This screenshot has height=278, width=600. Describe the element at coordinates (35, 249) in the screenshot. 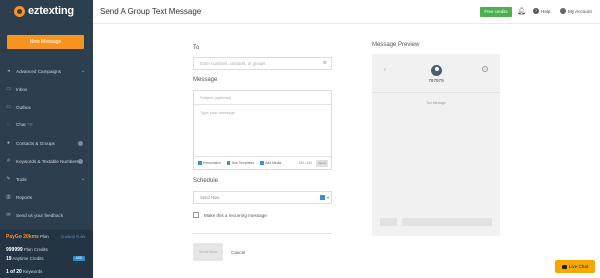

I see `plan-credits-label: Plan Credits` at that location.